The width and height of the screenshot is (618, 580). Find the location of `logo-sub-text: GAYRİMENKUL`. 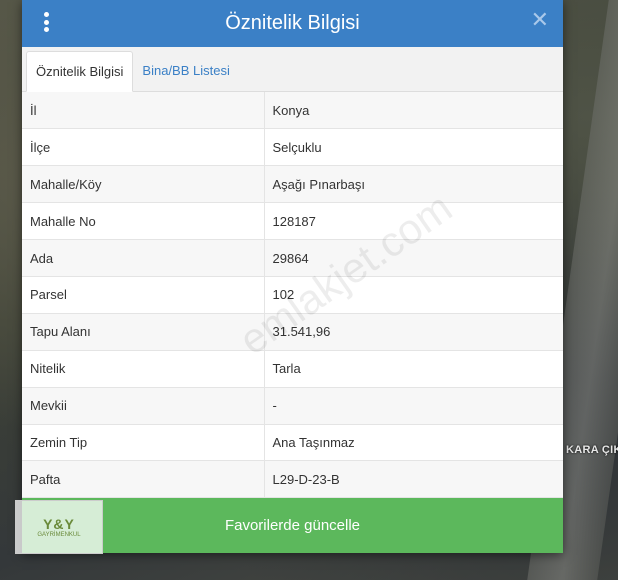

logo-sub-text: GAYRİMENKUL is located at coordinates (59, 535).